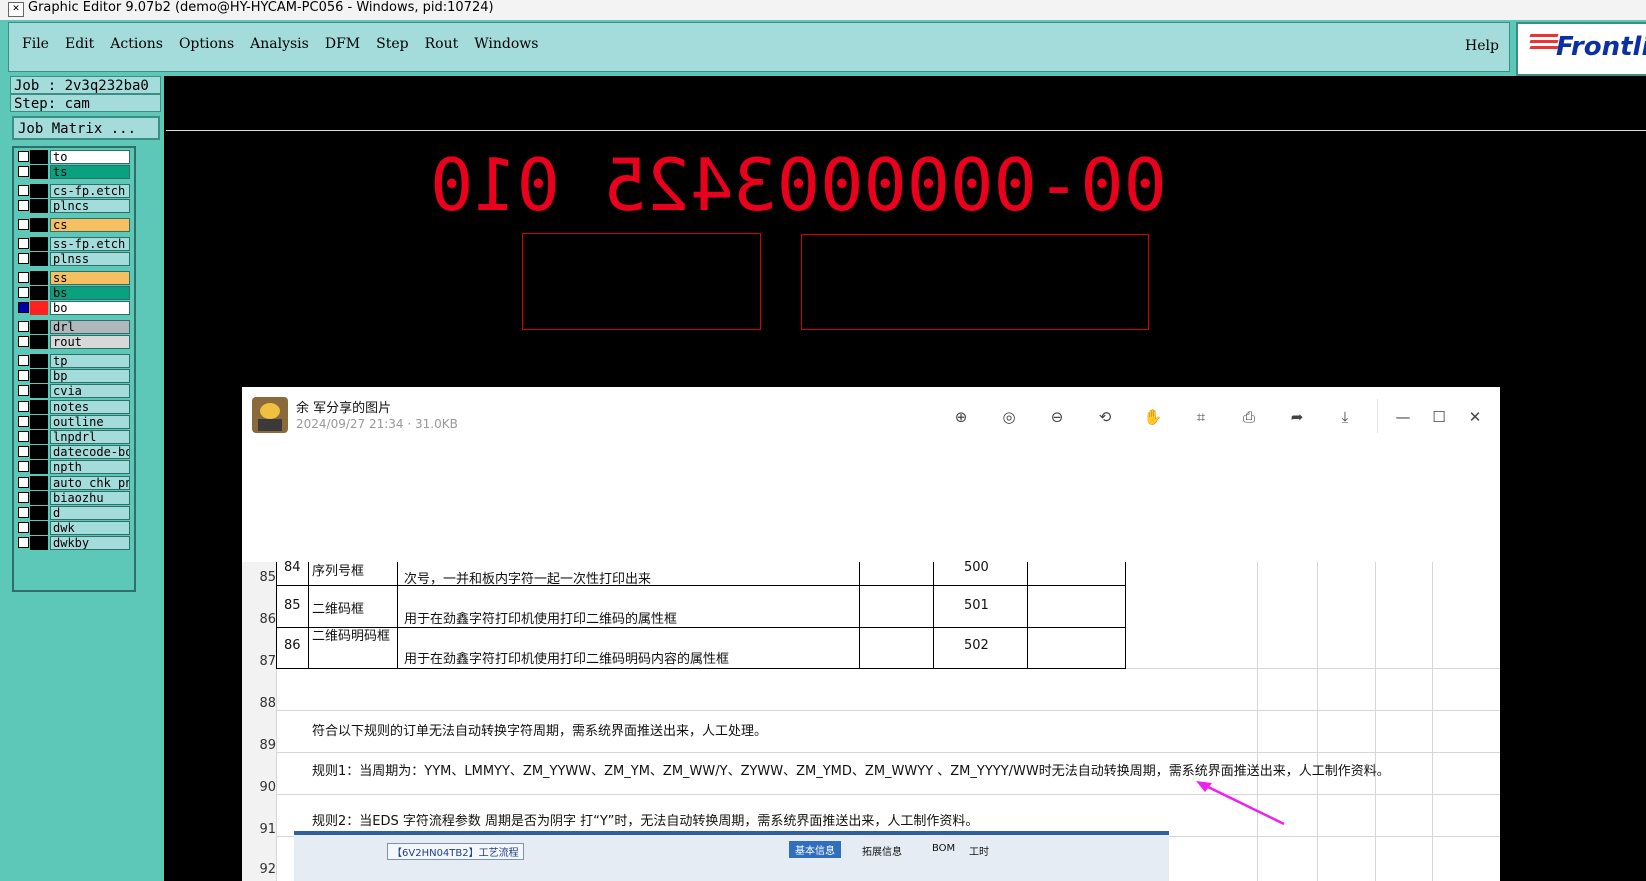 The width and height of the screenshot is (1646, 881). Describe the element at coordinates (979, 850) in the screenshot. I see `tab-work-hours: 工时` at that location.